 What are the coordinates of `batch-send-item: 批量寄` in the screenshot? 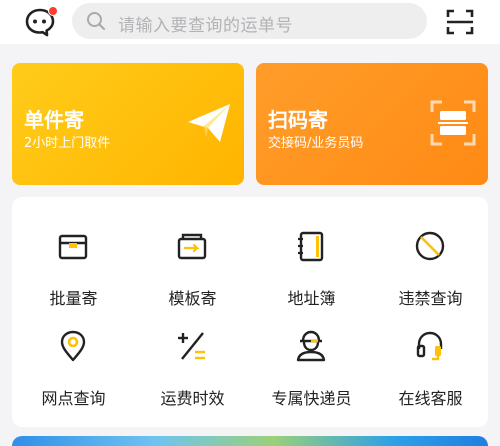 It's located at (73, 259).